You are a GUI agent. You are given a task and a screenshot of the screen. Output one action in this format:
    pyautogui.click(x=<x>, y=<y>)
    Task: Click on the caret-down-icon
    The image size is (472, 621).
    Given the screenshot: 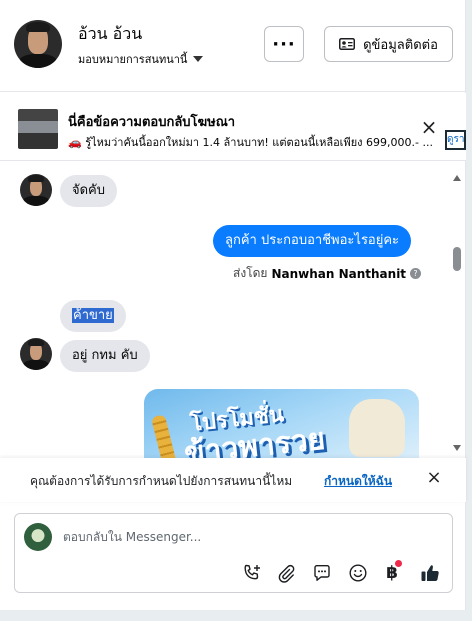 What is the action you would take?
    pyautogui.click(x=198, y=59)
    